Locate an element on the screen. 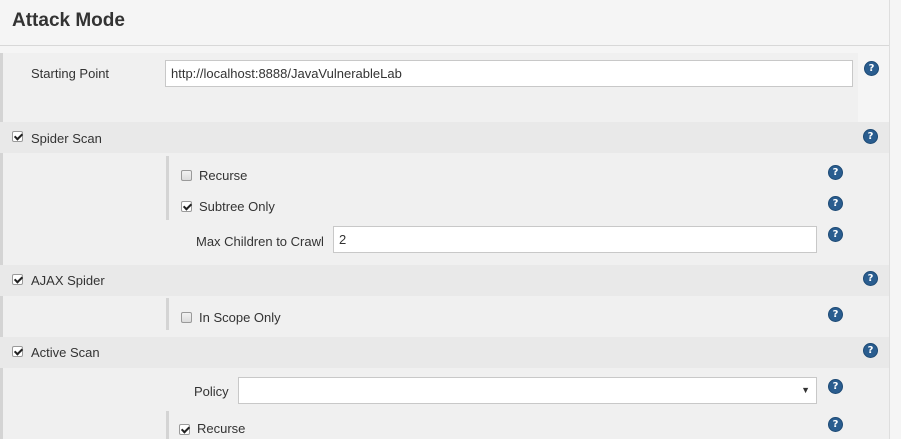 This screenshot has width=901, height=439. starting-point-input is located at coordinates (509, 73).